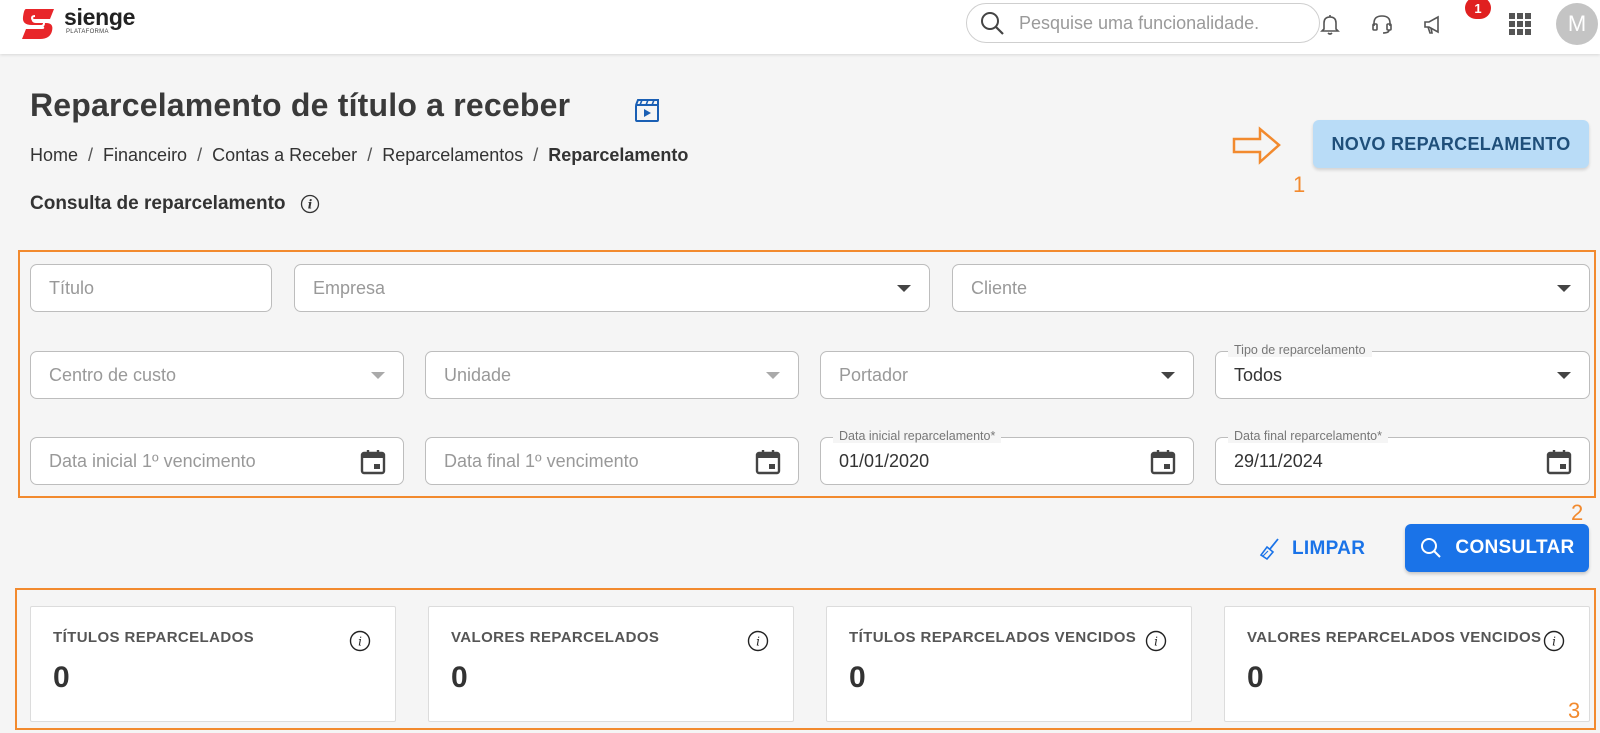 The width and height of the screenshot is (1600, 733). What do you see at coordinates (1451, 144) in the screenshot?
I see `new-reparcelamento-button: NOVO REPARCELAMENTO` at bounding box center [1451, 144].